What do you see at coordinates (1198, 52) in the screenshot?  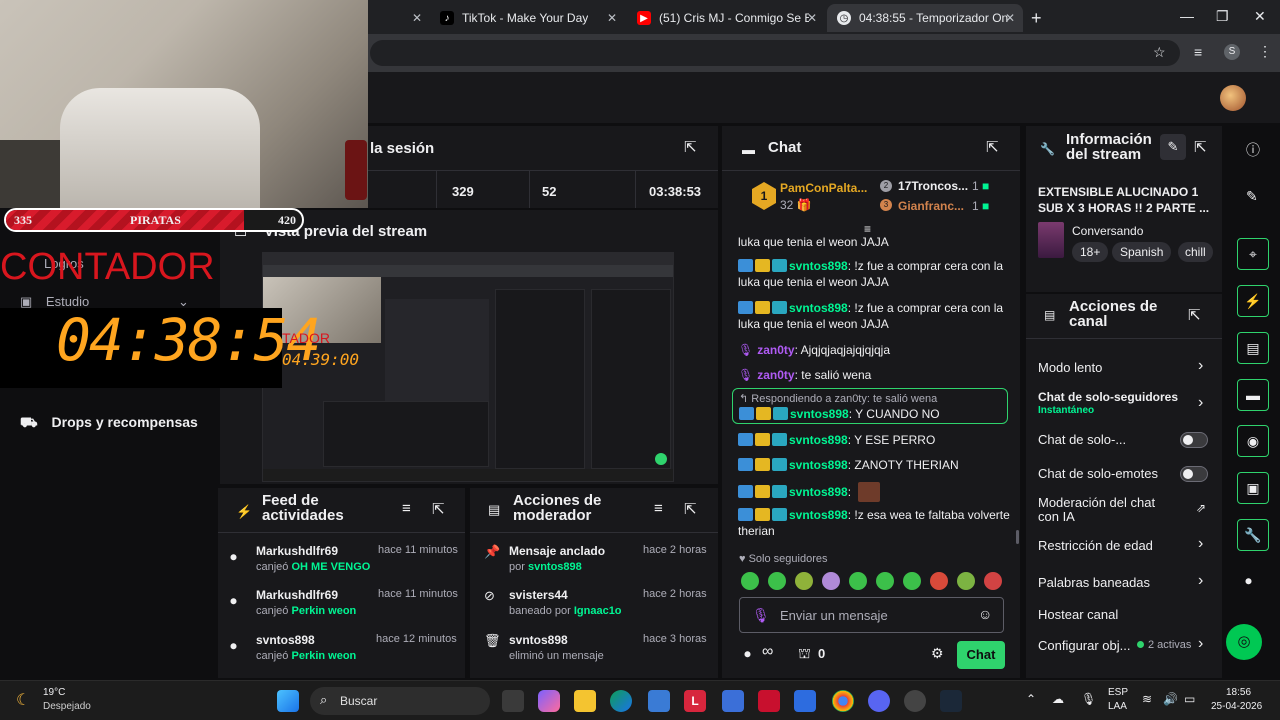 I see `media-controls-icon: ≡` at bounding box center [1198, 52].